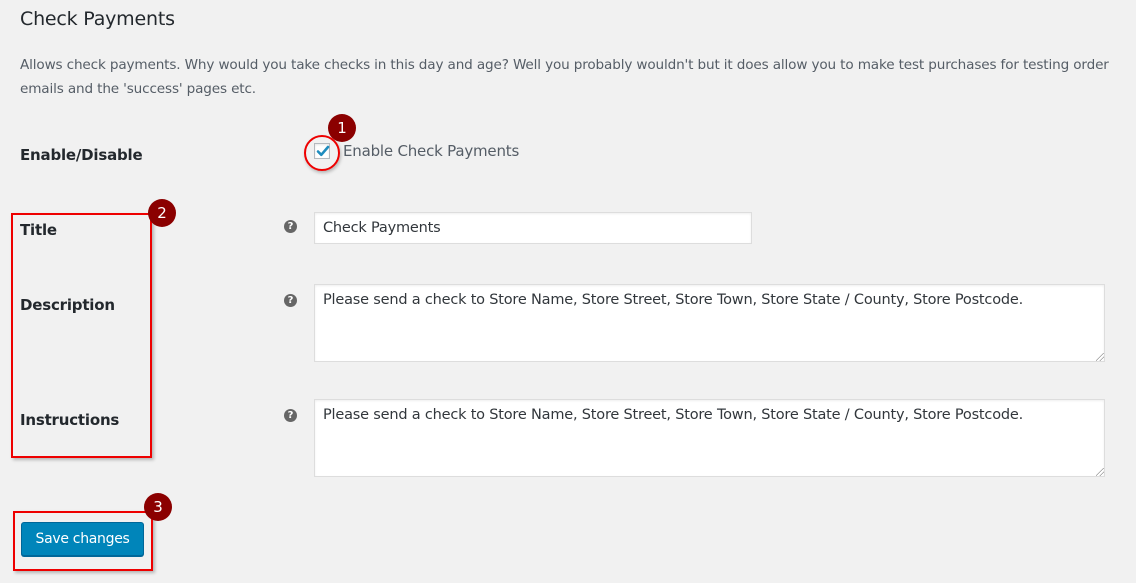  What do you see at coordinates (290, 226) in the screenshot?
I see `title-help-icon: ?` at bounding box center [290, 226].